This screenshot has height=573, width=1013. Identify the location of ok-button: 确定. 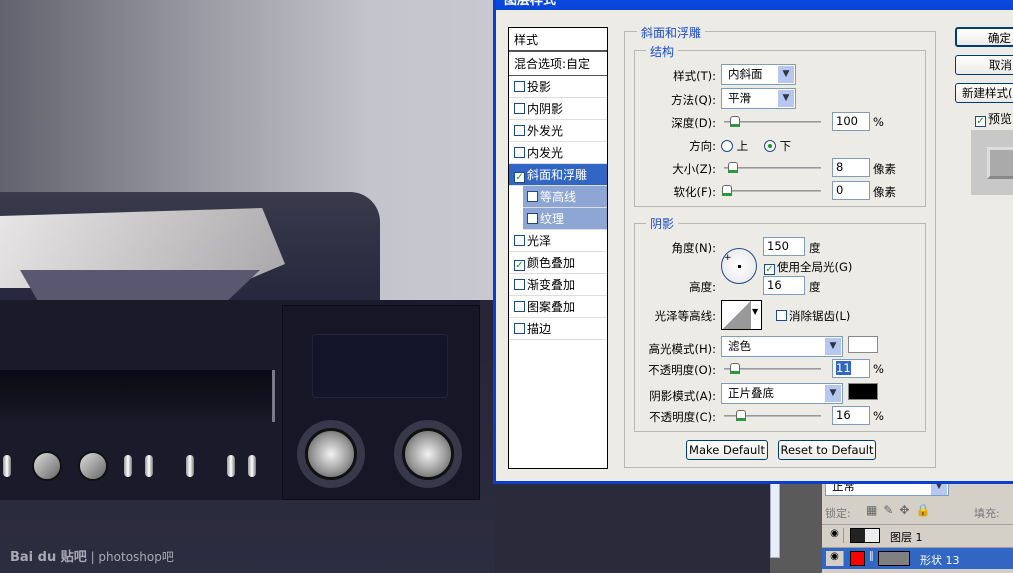
(984, 37).